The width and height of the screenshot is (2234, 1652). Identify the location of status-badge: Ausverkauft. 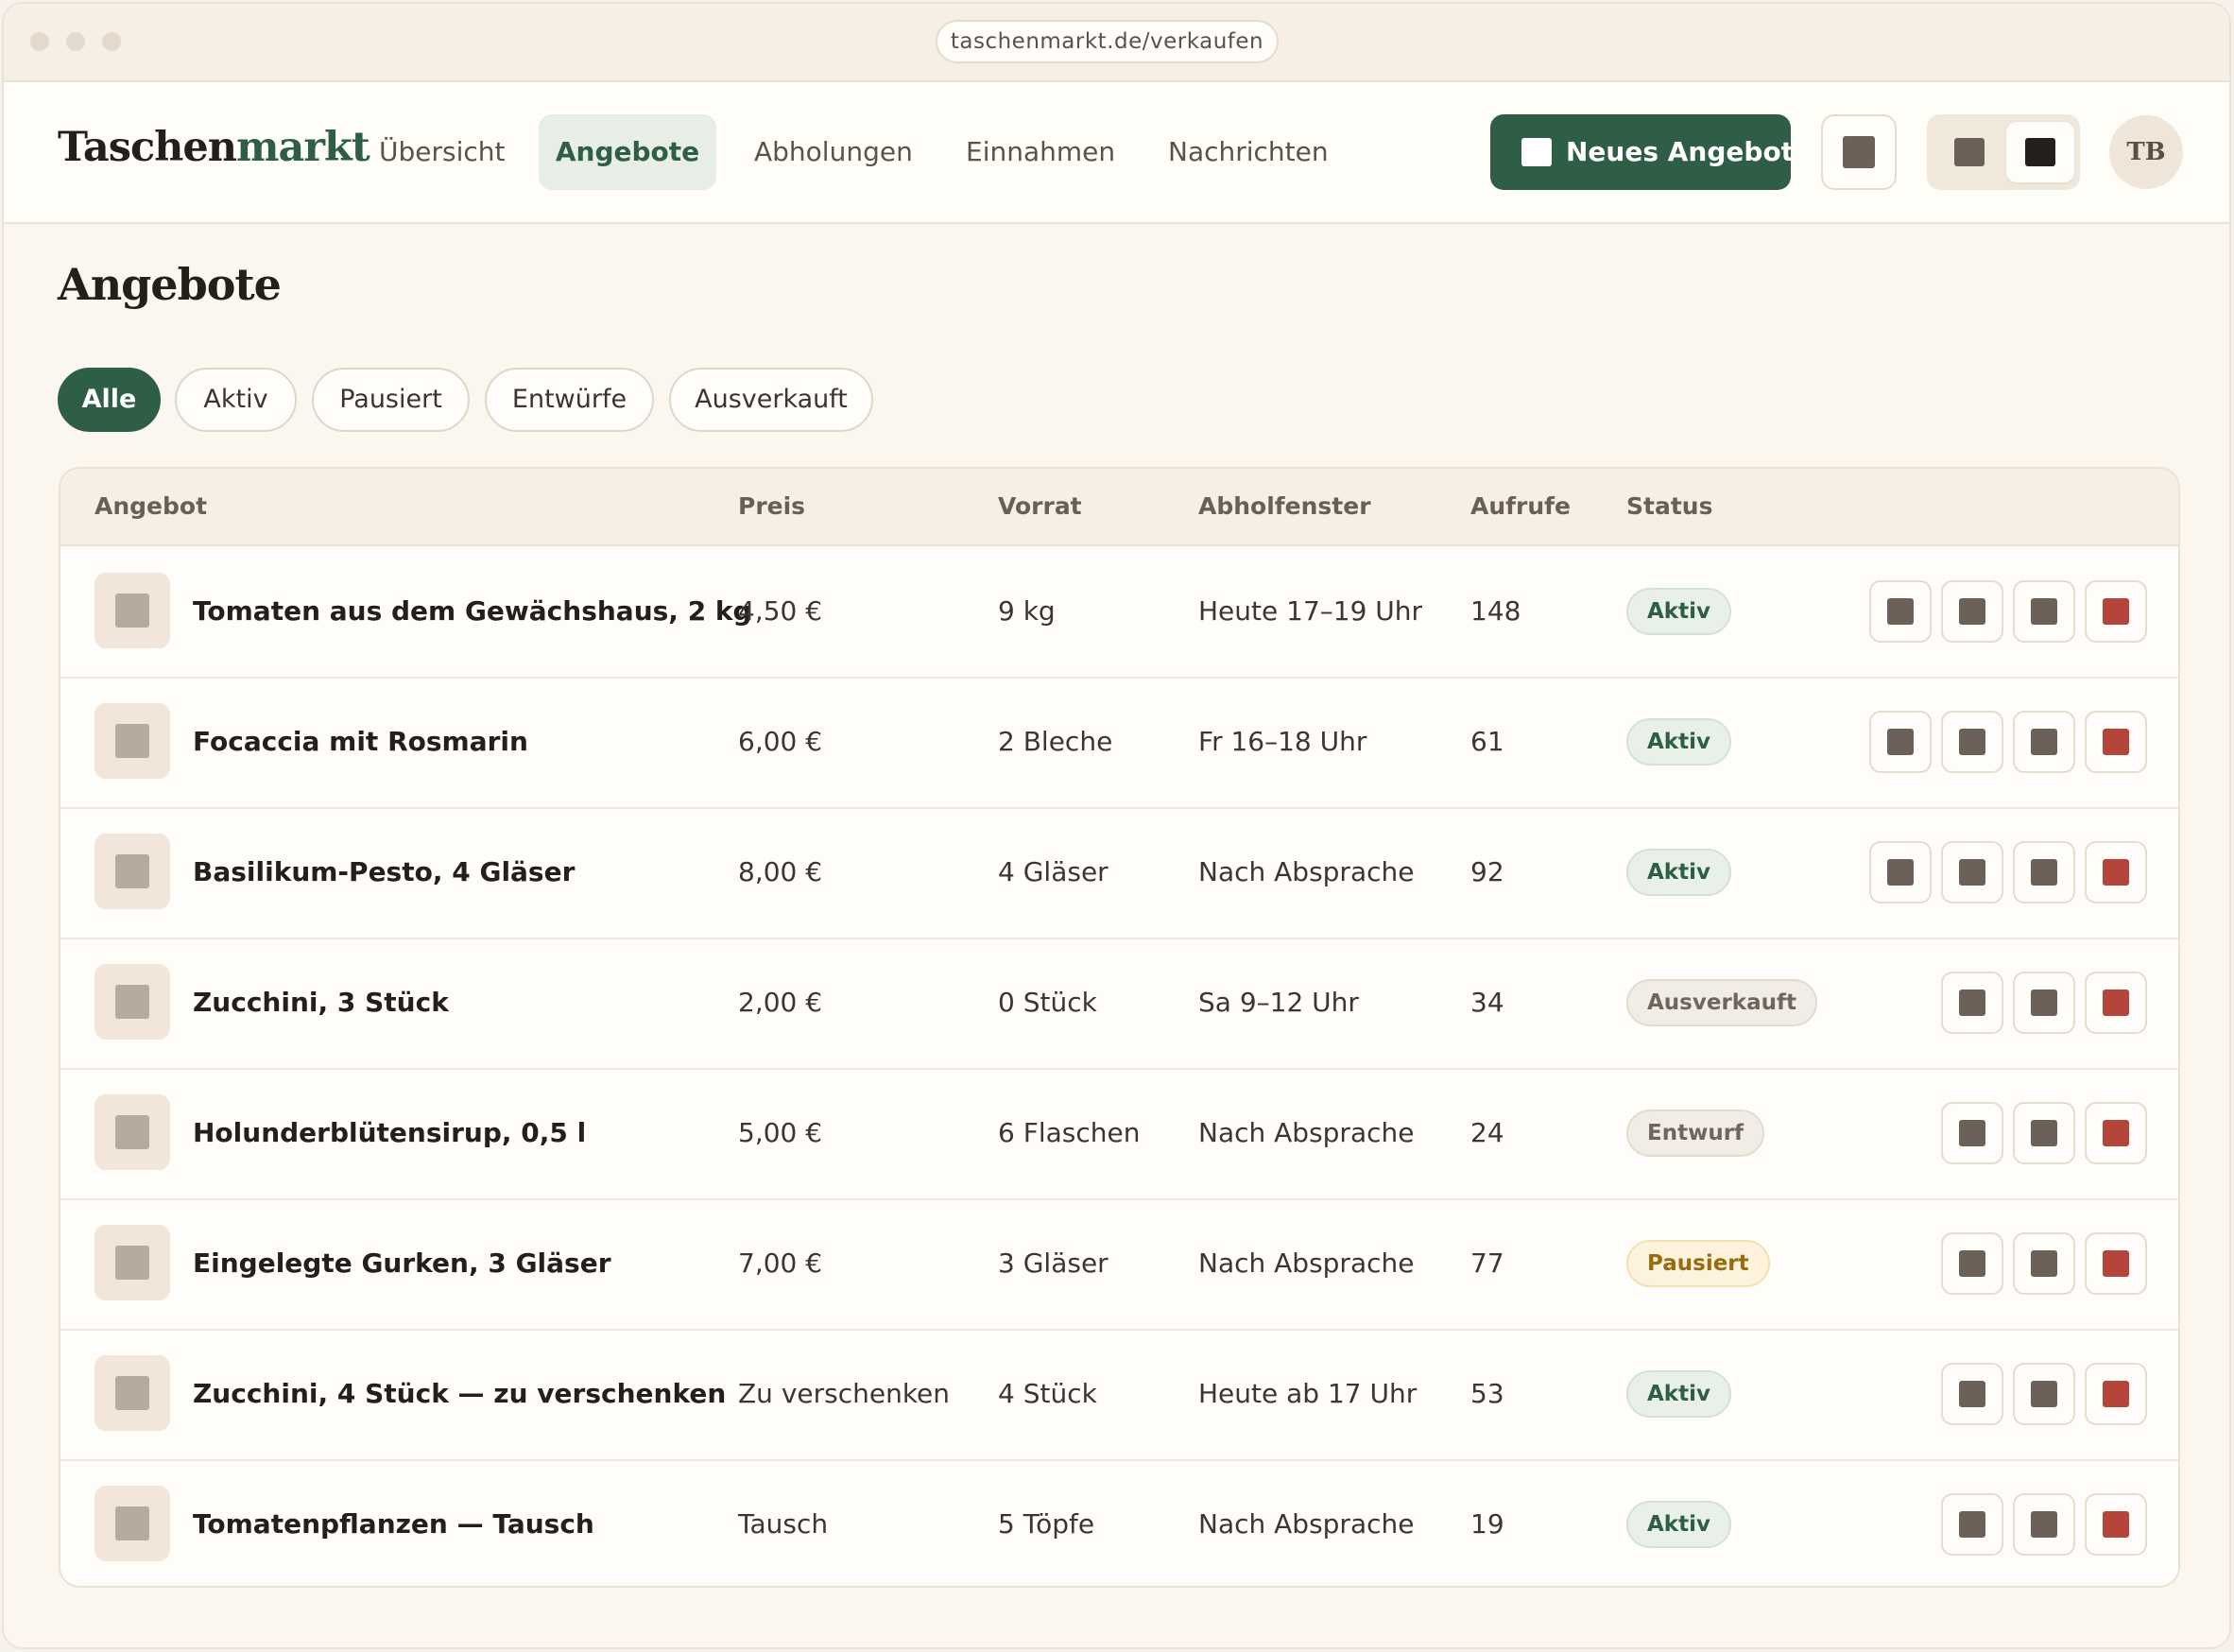
(1722, 1002).